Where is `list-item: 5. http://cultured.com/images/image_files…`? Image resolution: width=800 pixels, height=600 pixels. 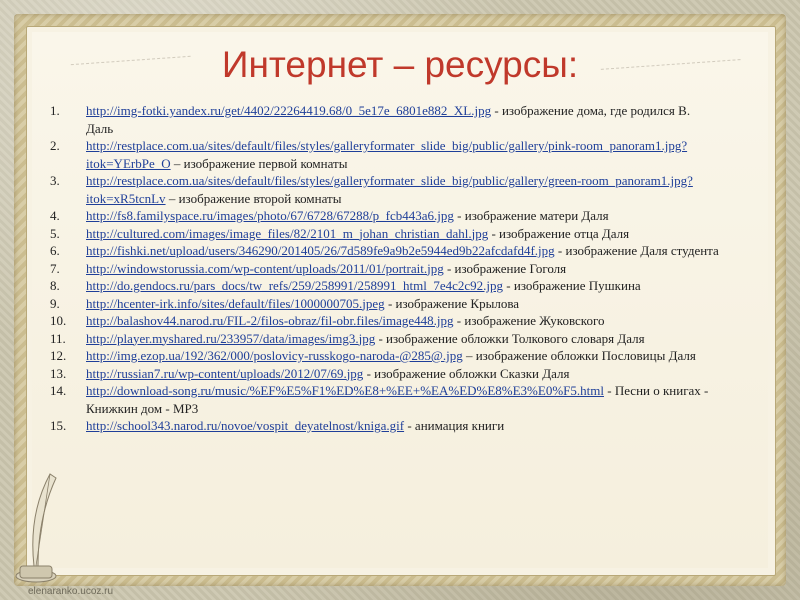
list-item: 5. http://cultured.com/images/image_files… is located at coordinates (385, 234).